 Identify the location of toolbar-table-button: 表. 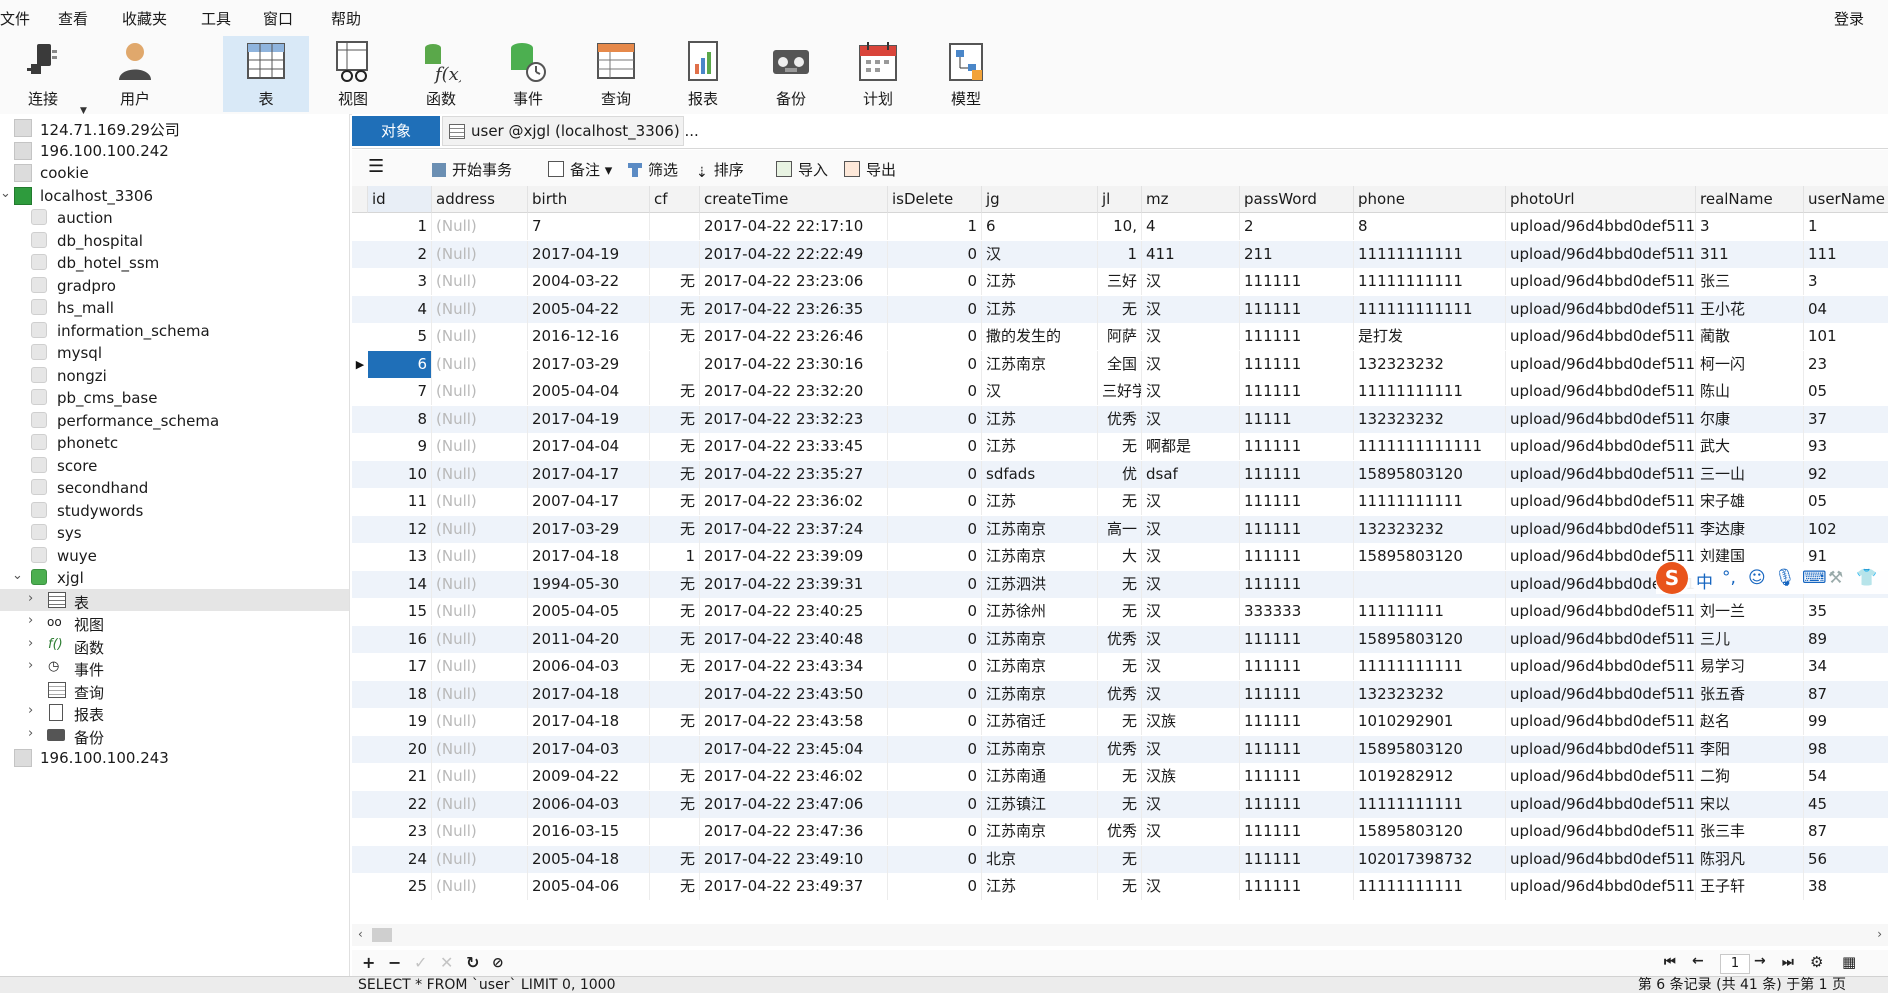
(266, 74).